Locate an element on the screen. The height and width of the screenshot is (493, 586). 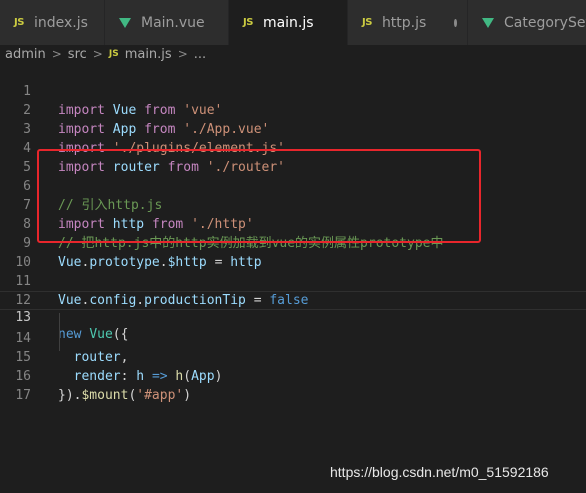
code-line: 17 is located at coordinates (293, 385).